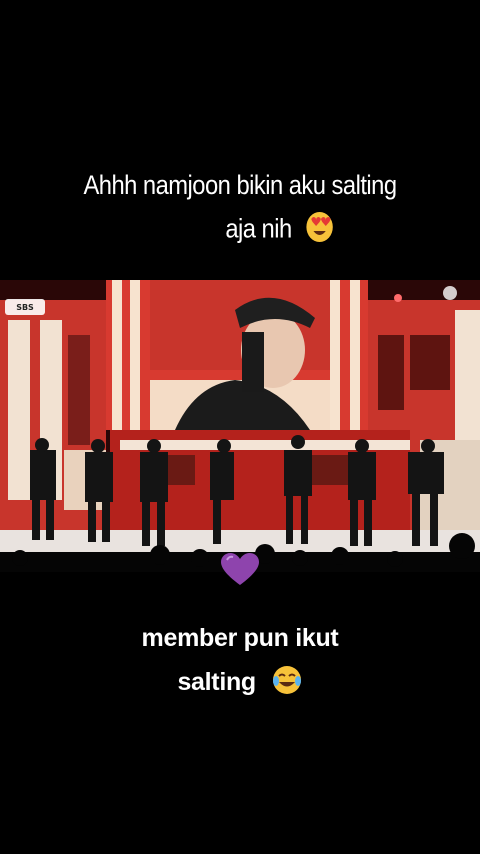 The width and height of the screenshot is (480, 854). What do you see at coordinates (25, 307) in the screenshot?
I see `broadcaster-logo: SBS` at bounding box center [25, 307].